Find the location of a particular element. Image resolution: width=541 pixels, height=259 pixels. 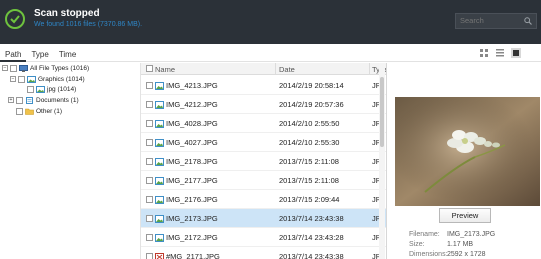

file-row: IMG_4213.JPG 2014/2/19 20:58:14 JPI is located at coordinates (264, 85).